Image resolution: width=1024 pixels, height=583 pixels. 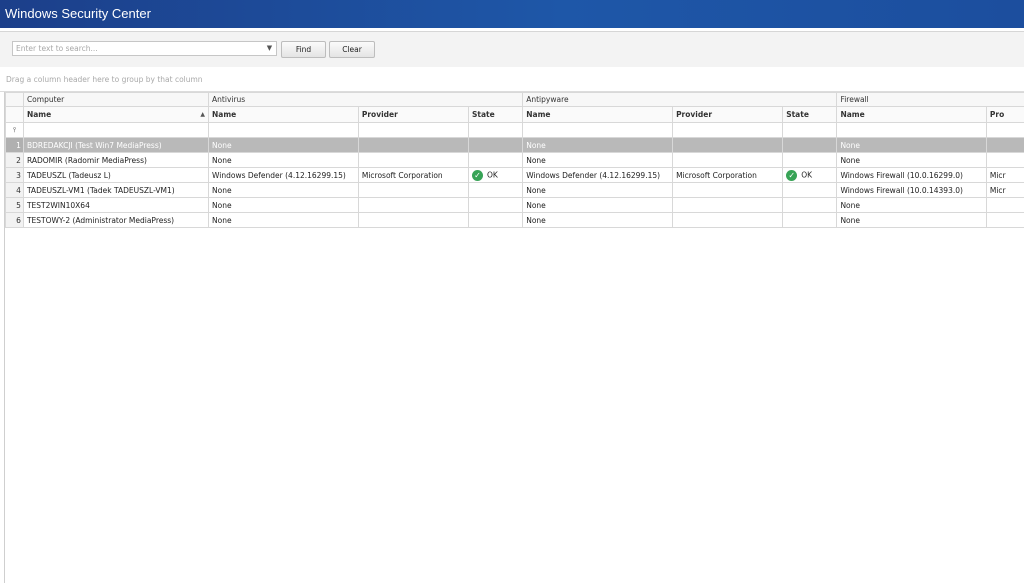 I want to click on cell-antivirus-name: Windows Defender (4.12.16299.15), so click(x=283, y=175).